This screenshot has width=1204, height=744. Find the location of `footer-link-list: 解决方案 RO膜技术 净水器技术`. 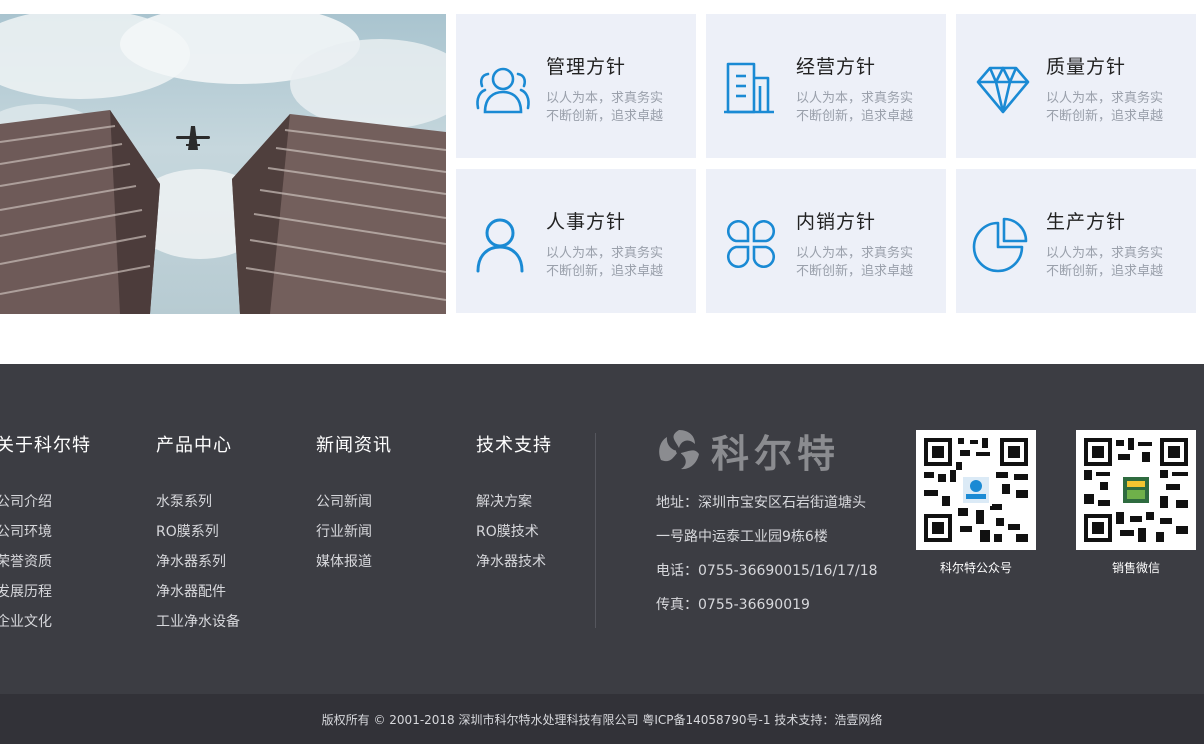

footer-link-list: 解决方案 RO膜技术 净水器技术 is located at coordinates (511, 539).